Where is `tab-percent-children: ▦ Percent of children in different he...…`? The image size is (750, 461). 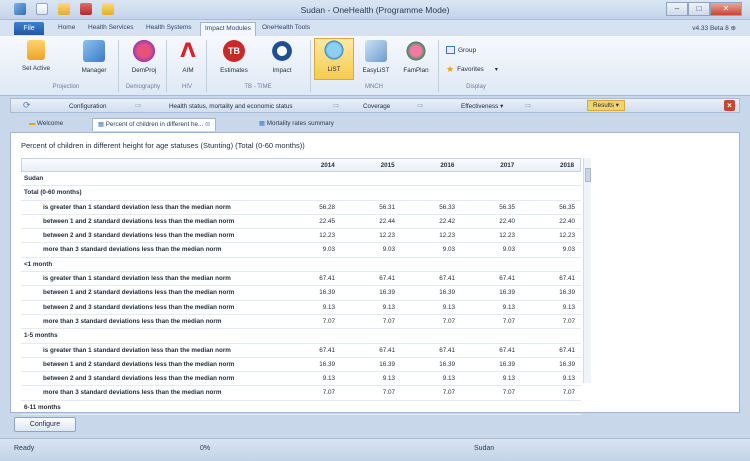 tab-percent-children: ▦ Percent of children in different he...… is located at coordinates (154, 124).